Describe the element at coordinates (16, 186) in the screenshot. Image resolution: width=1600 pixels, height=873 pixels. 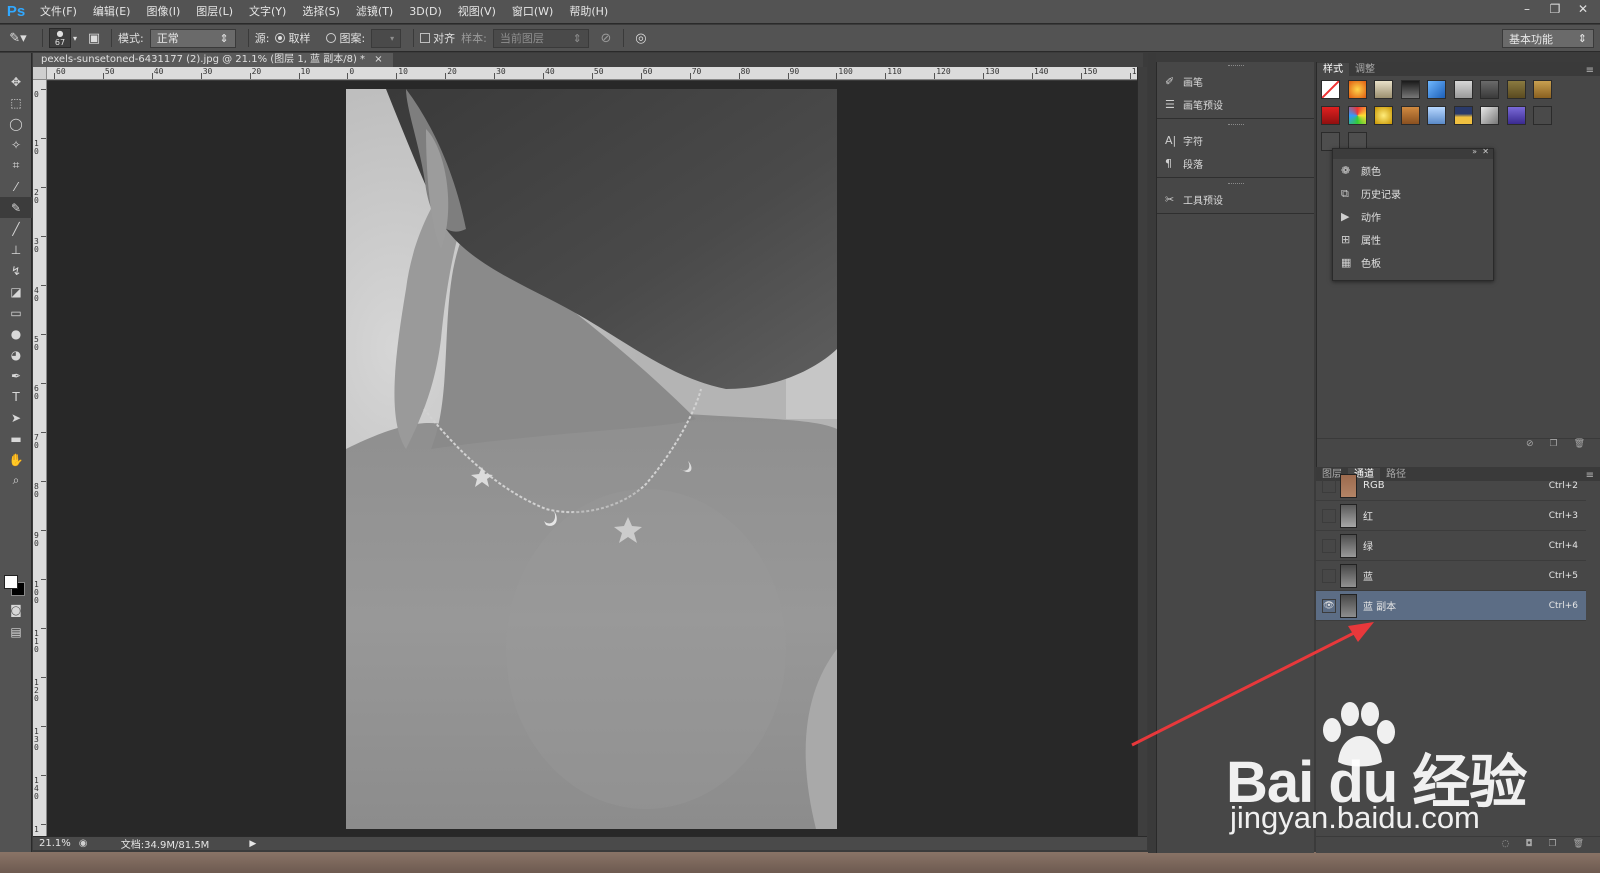
I see `eyedropper-tool-icon: ⁄` at that location.